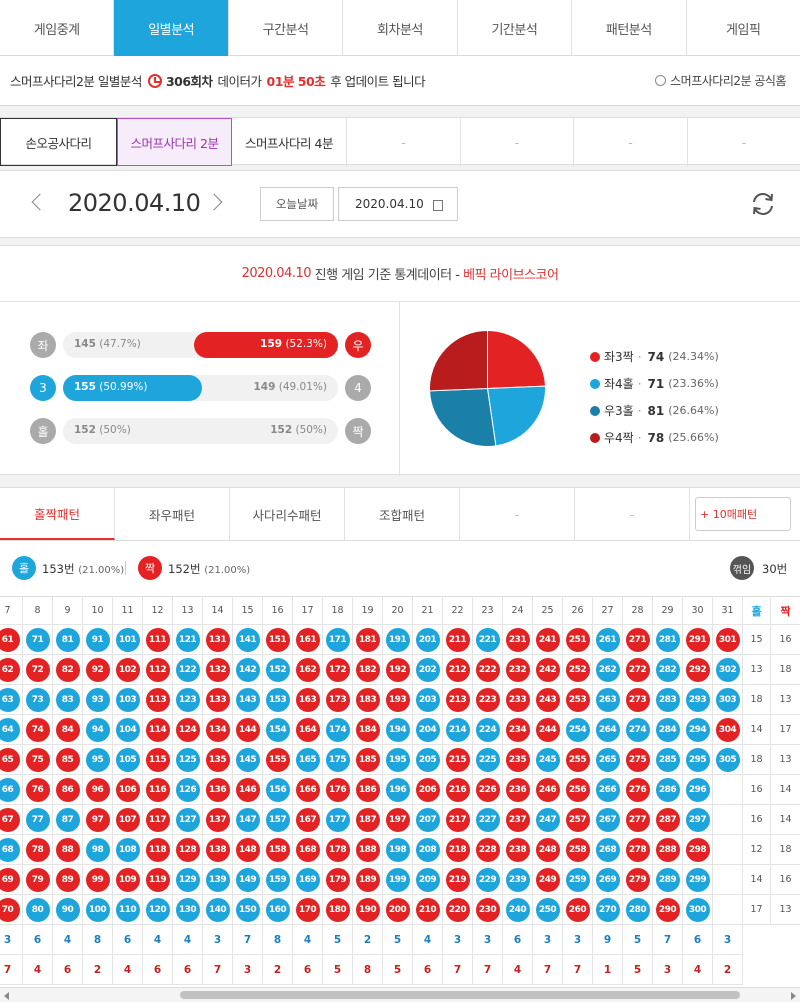  Describe the element at coordinates (308, 820) in the screenshot. I see `pattern-cell: 167` at that location.